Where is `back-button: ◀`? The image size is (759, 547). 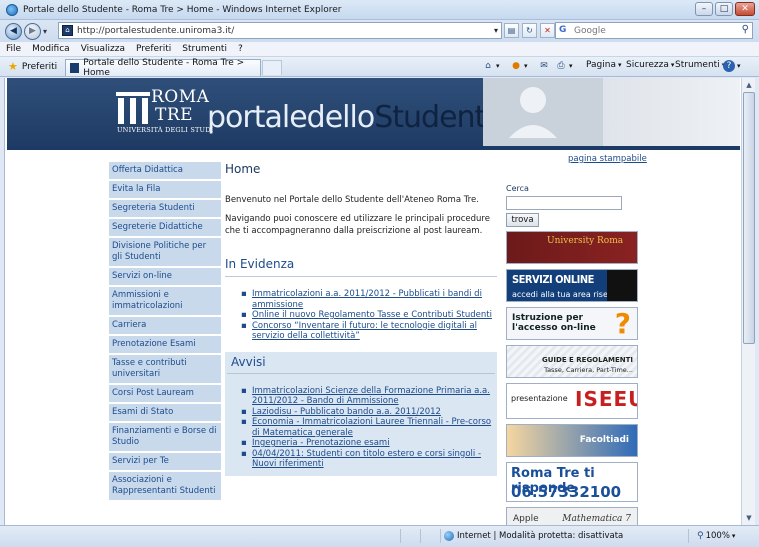
back-button: ◀ is located at coordinates (13, 31).